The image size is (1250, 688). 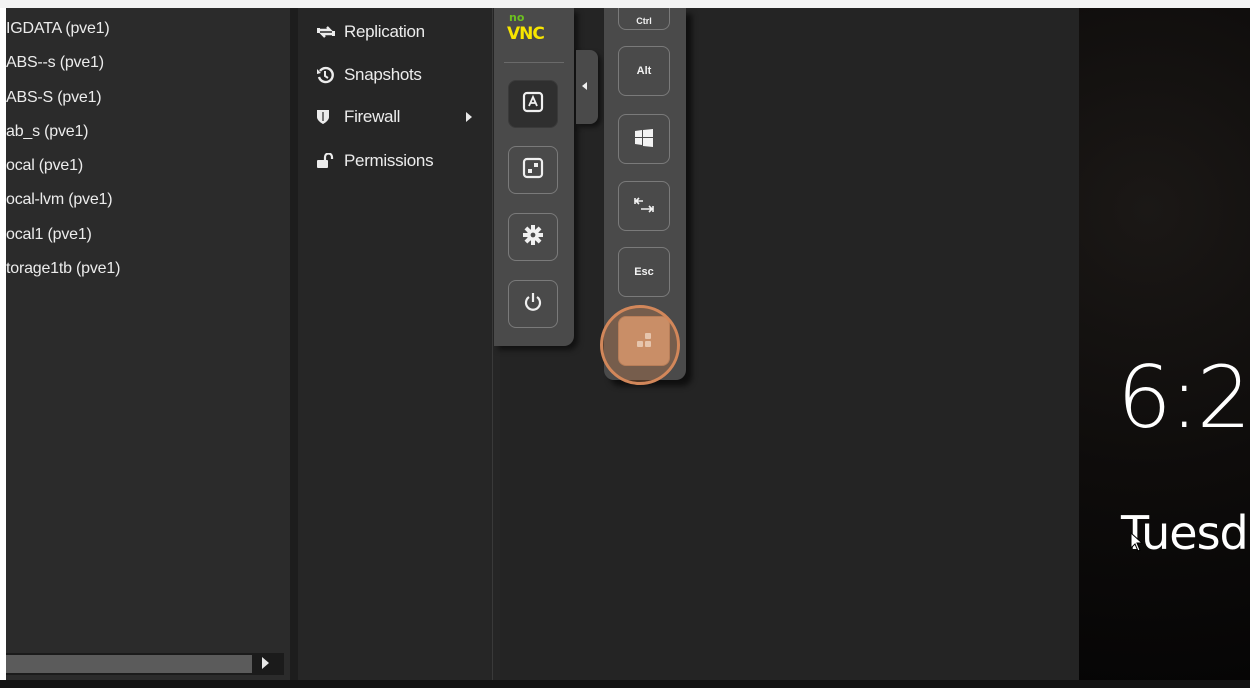 What do you see at coordinates (330, 161) in the screenshot?
I see `unlock-icon` at bounding box center [330, 161].